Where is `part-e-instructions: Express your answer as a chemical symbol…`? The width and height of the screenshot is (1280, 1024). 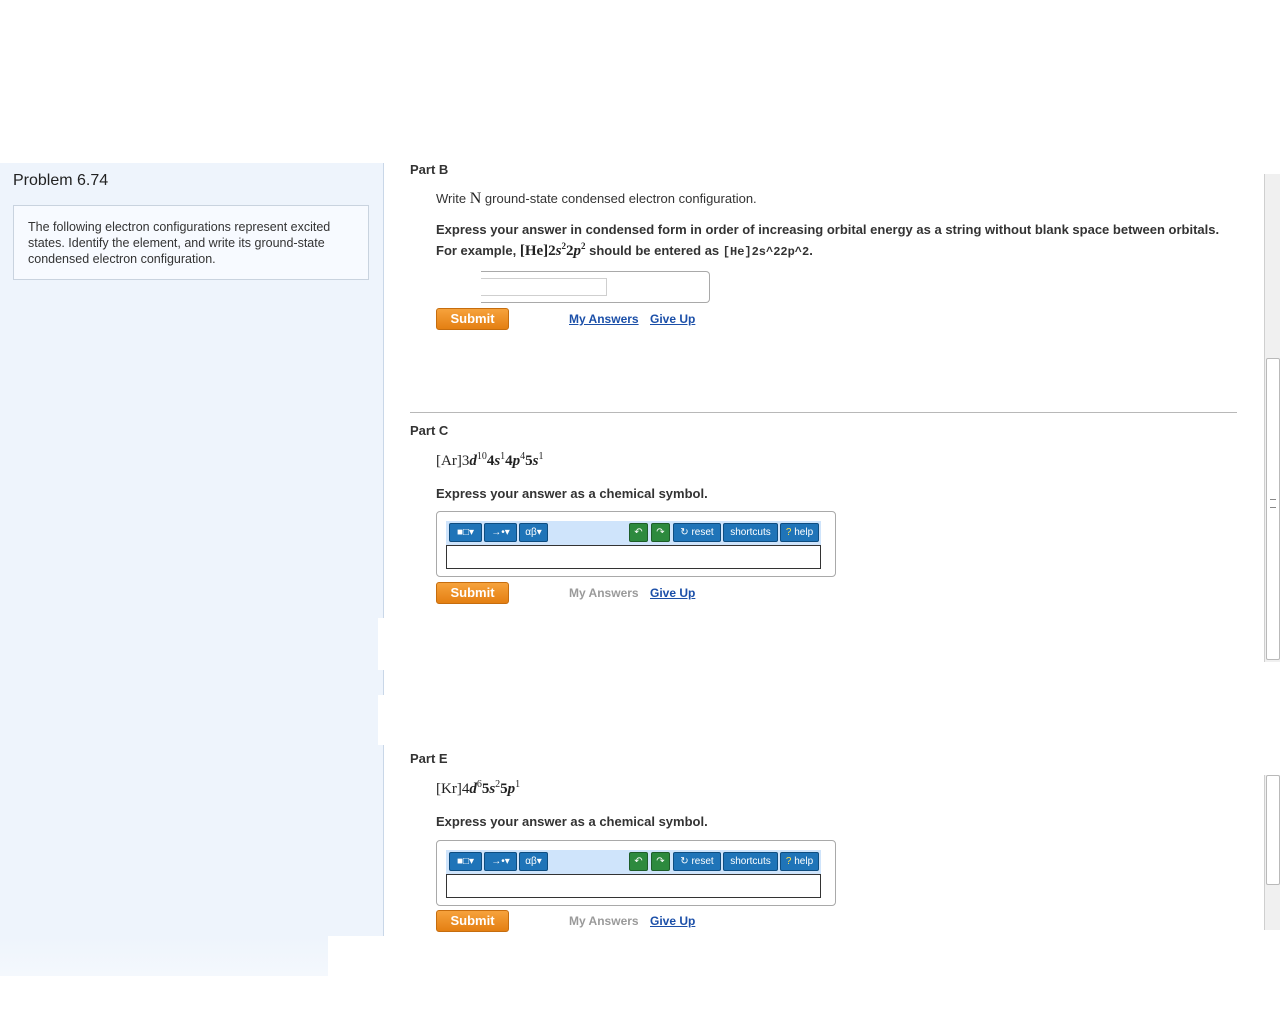
part-e-instructions: Express your answer as a chemical symbol… is located at coordinates (572, 821).